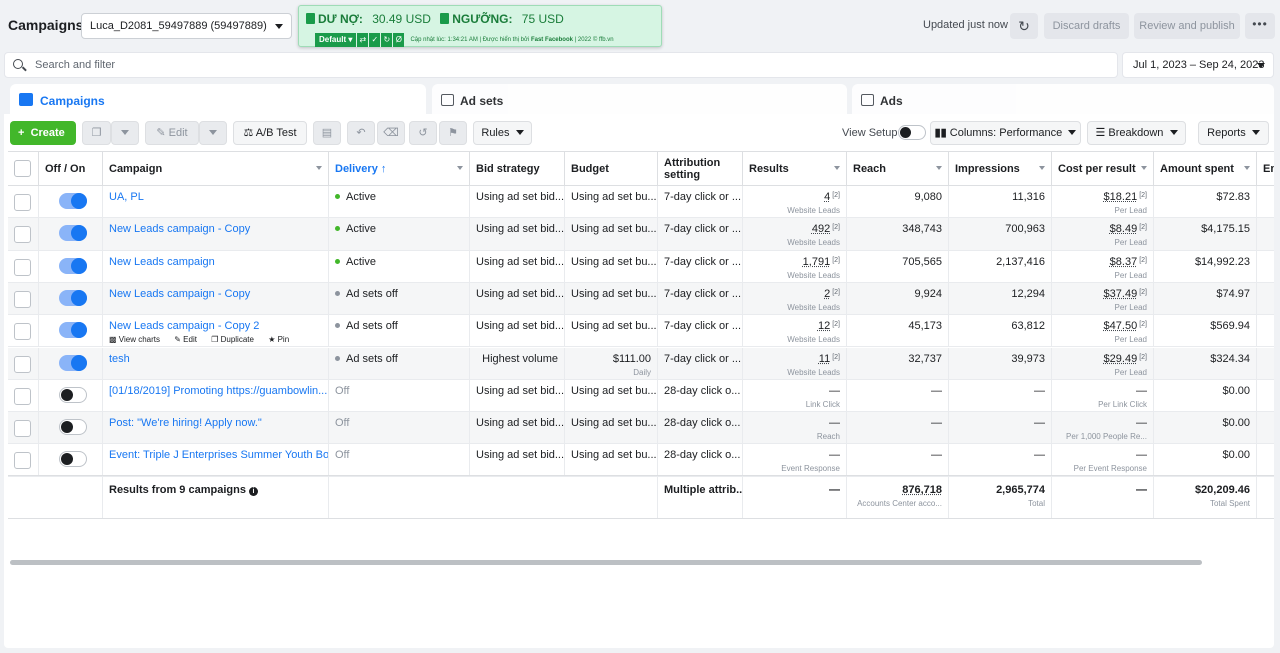 The image size is (1280, 653). What do you see at coordinates (1086, 26) in the screenshot?
I see `discard-drafts-button: Discard drafts` at bounding box center [1086, 26].